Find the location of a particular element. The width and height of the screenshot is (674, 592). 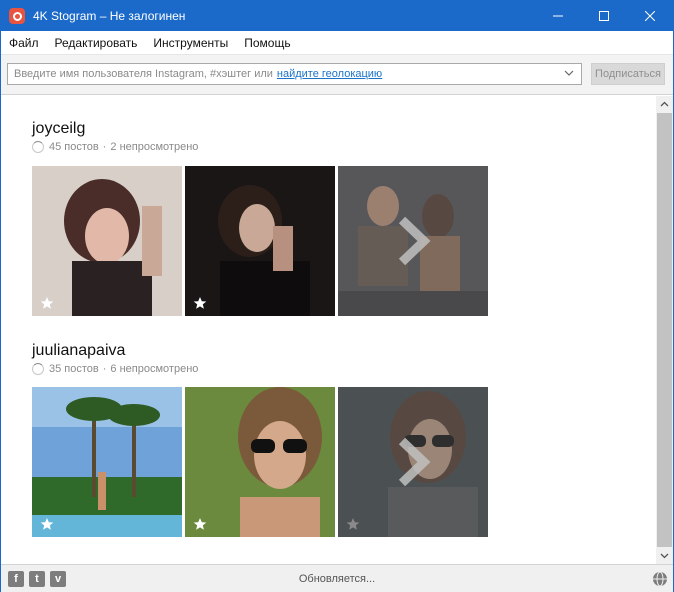

geolocation-link: найдите геолокацию is located at coordinates (329, 74).